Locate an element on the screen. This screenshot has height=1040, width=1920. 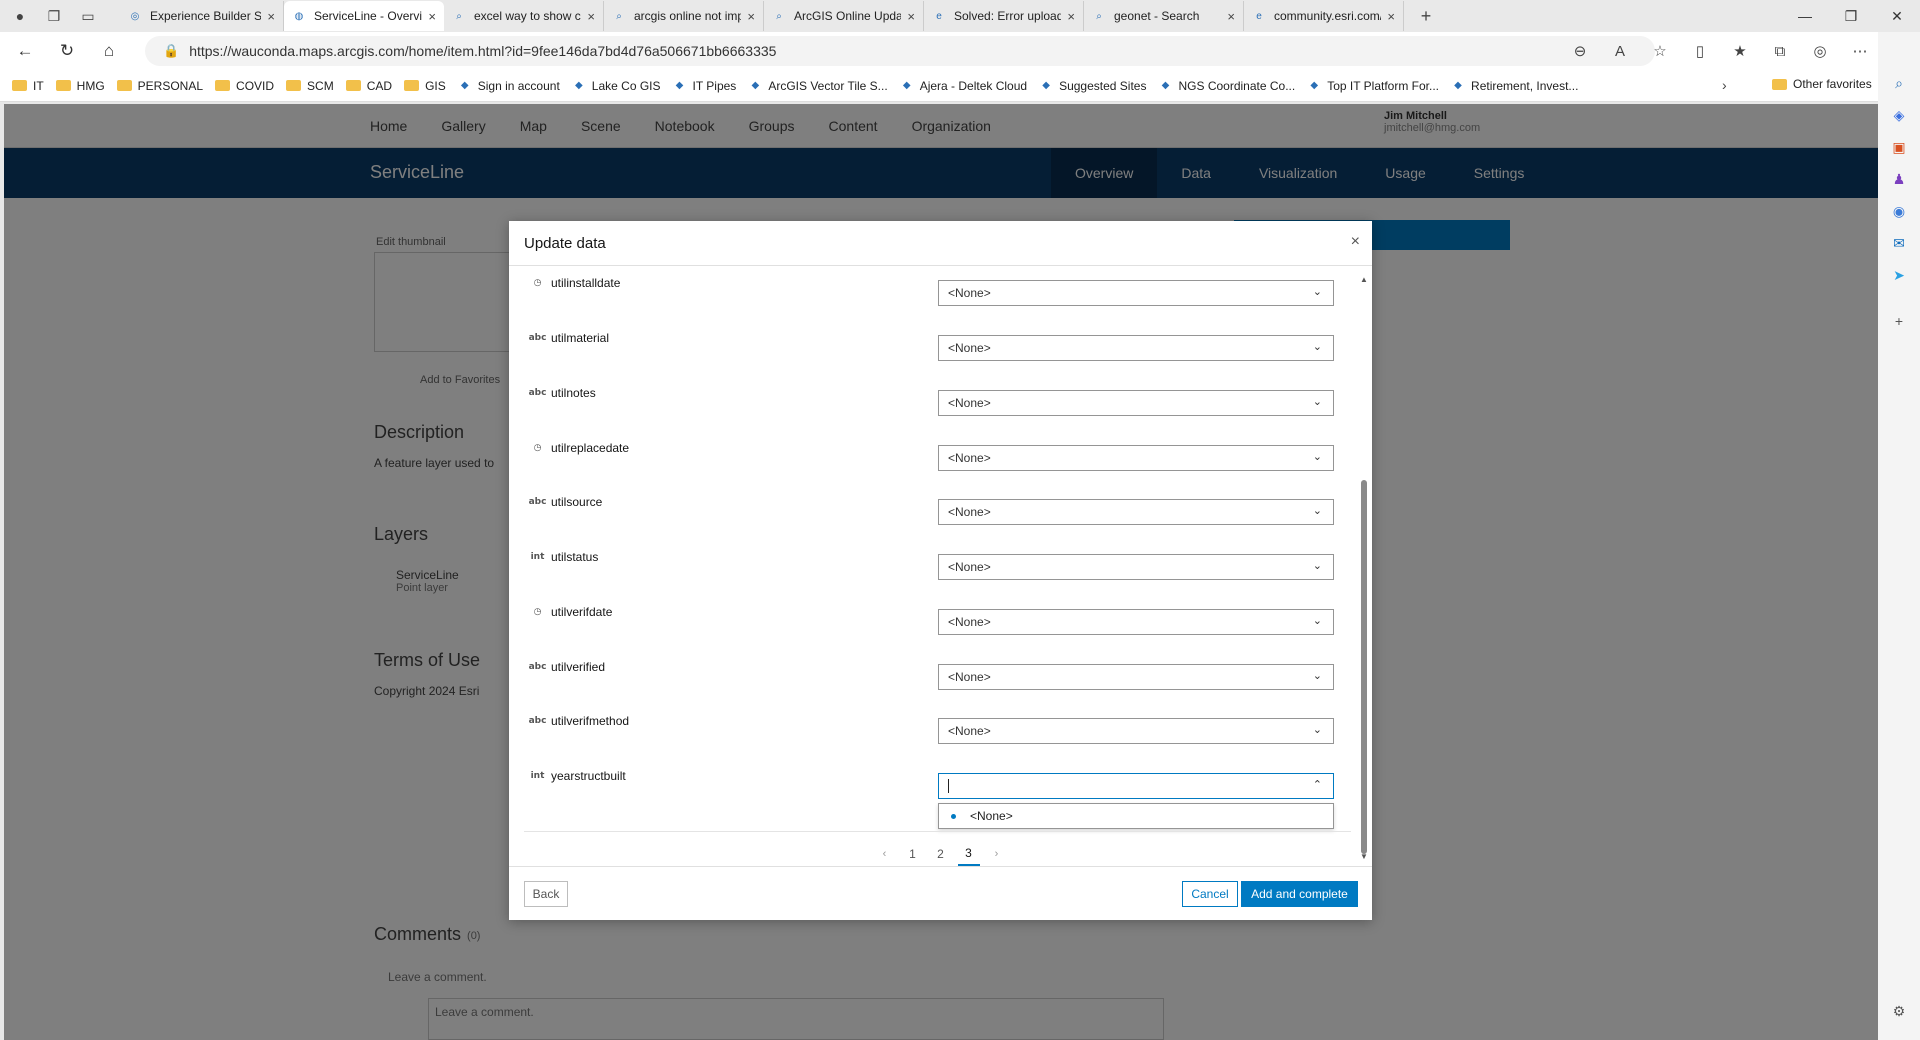
select-value: <None> is located at coordinates (969, 731).